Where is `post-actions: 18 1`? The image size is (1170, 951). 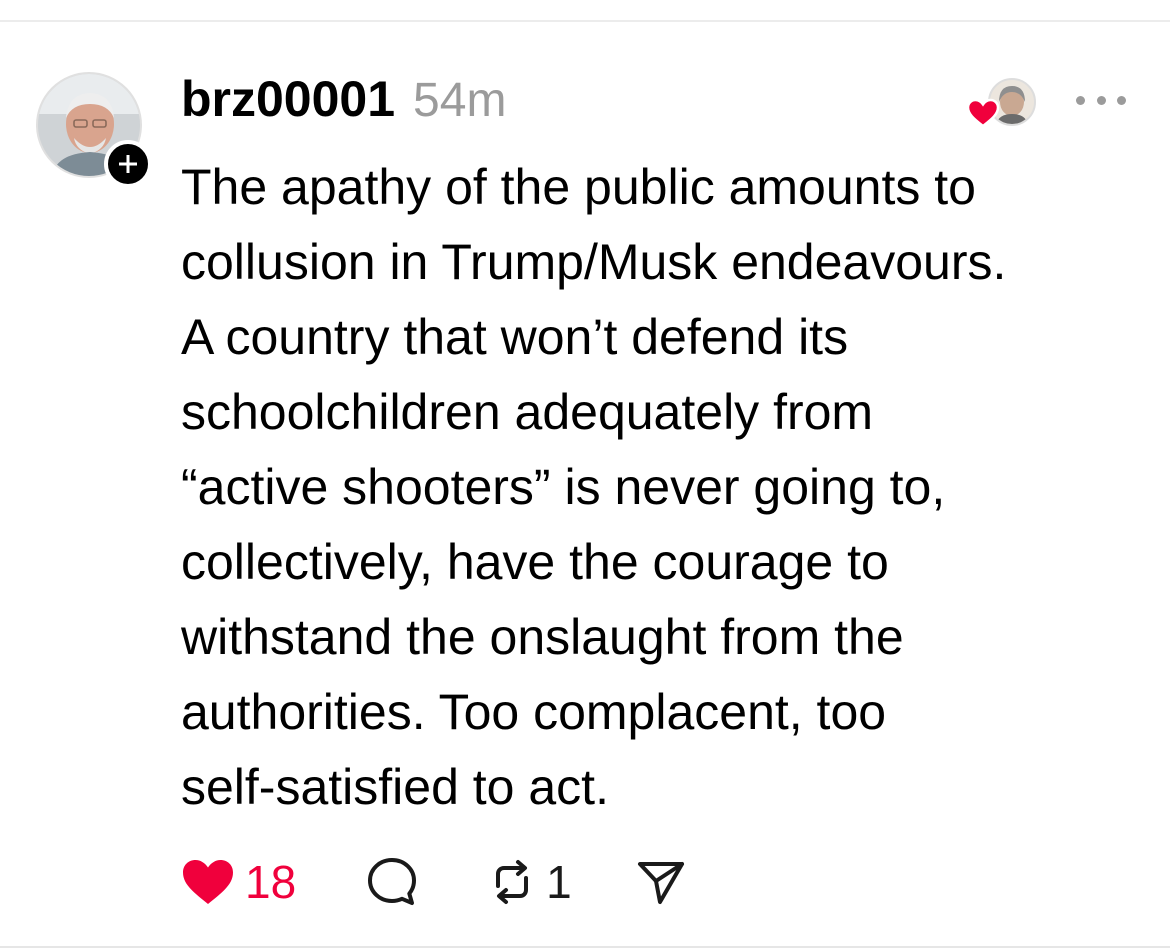 post-actions: 18 1 is located at coordinates (433, 882).